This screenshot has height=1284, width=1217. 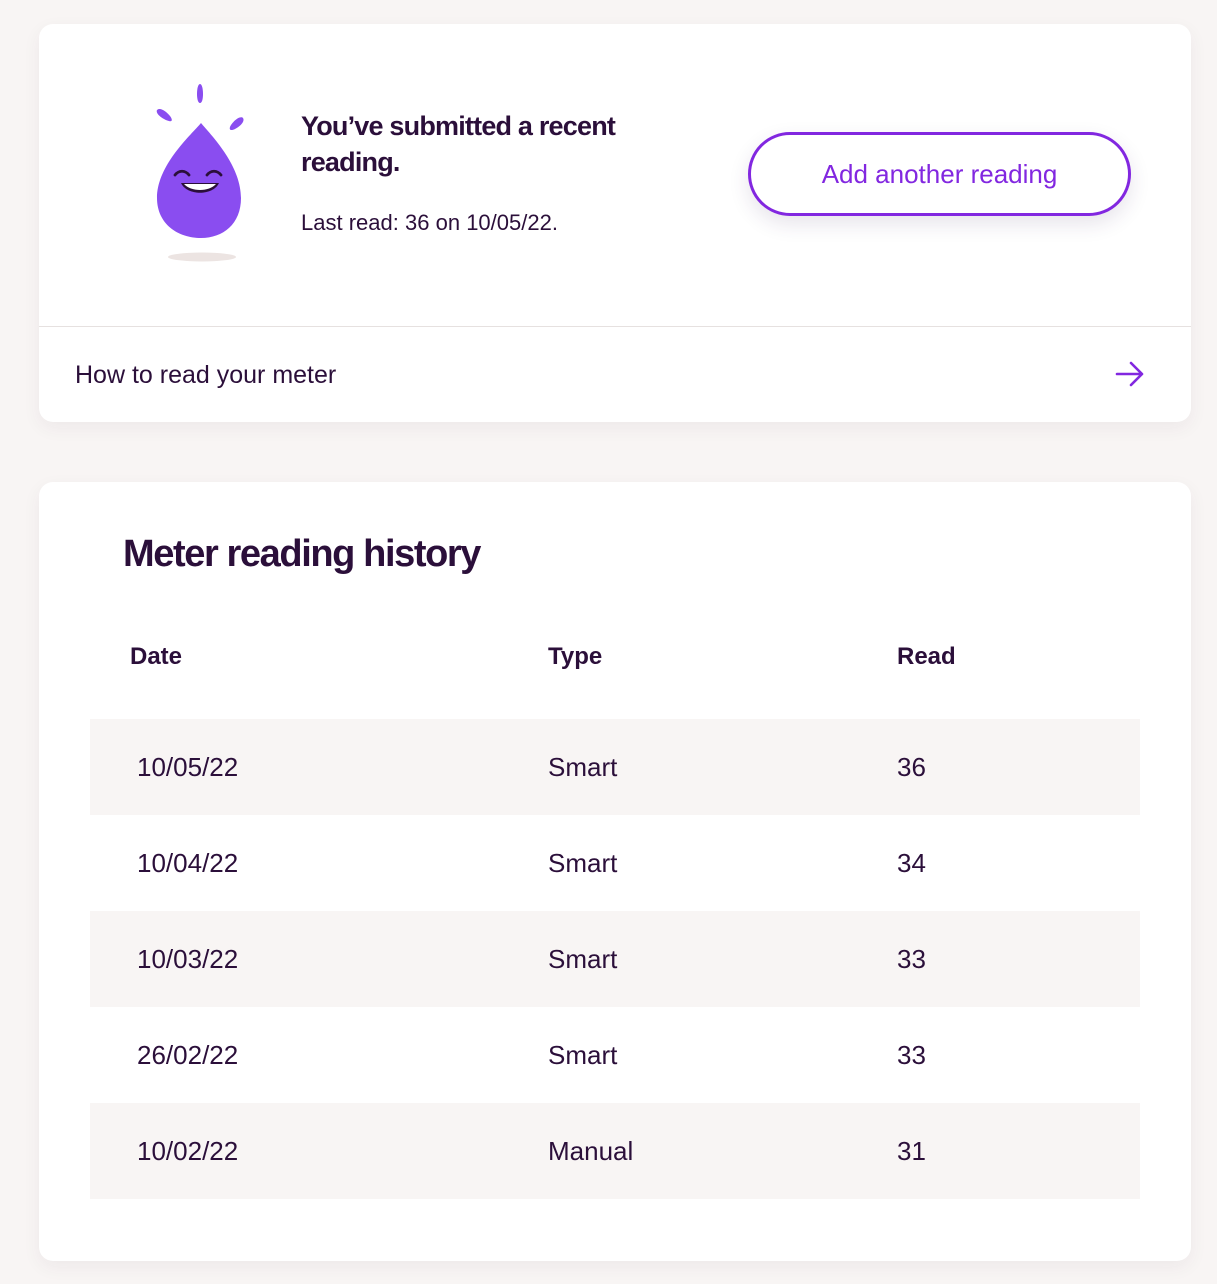 What do you see at coordinates (939, 174) in the screenshot?
I see `add-another-reading-button: Add another reading` at bounding box center [939, 174].